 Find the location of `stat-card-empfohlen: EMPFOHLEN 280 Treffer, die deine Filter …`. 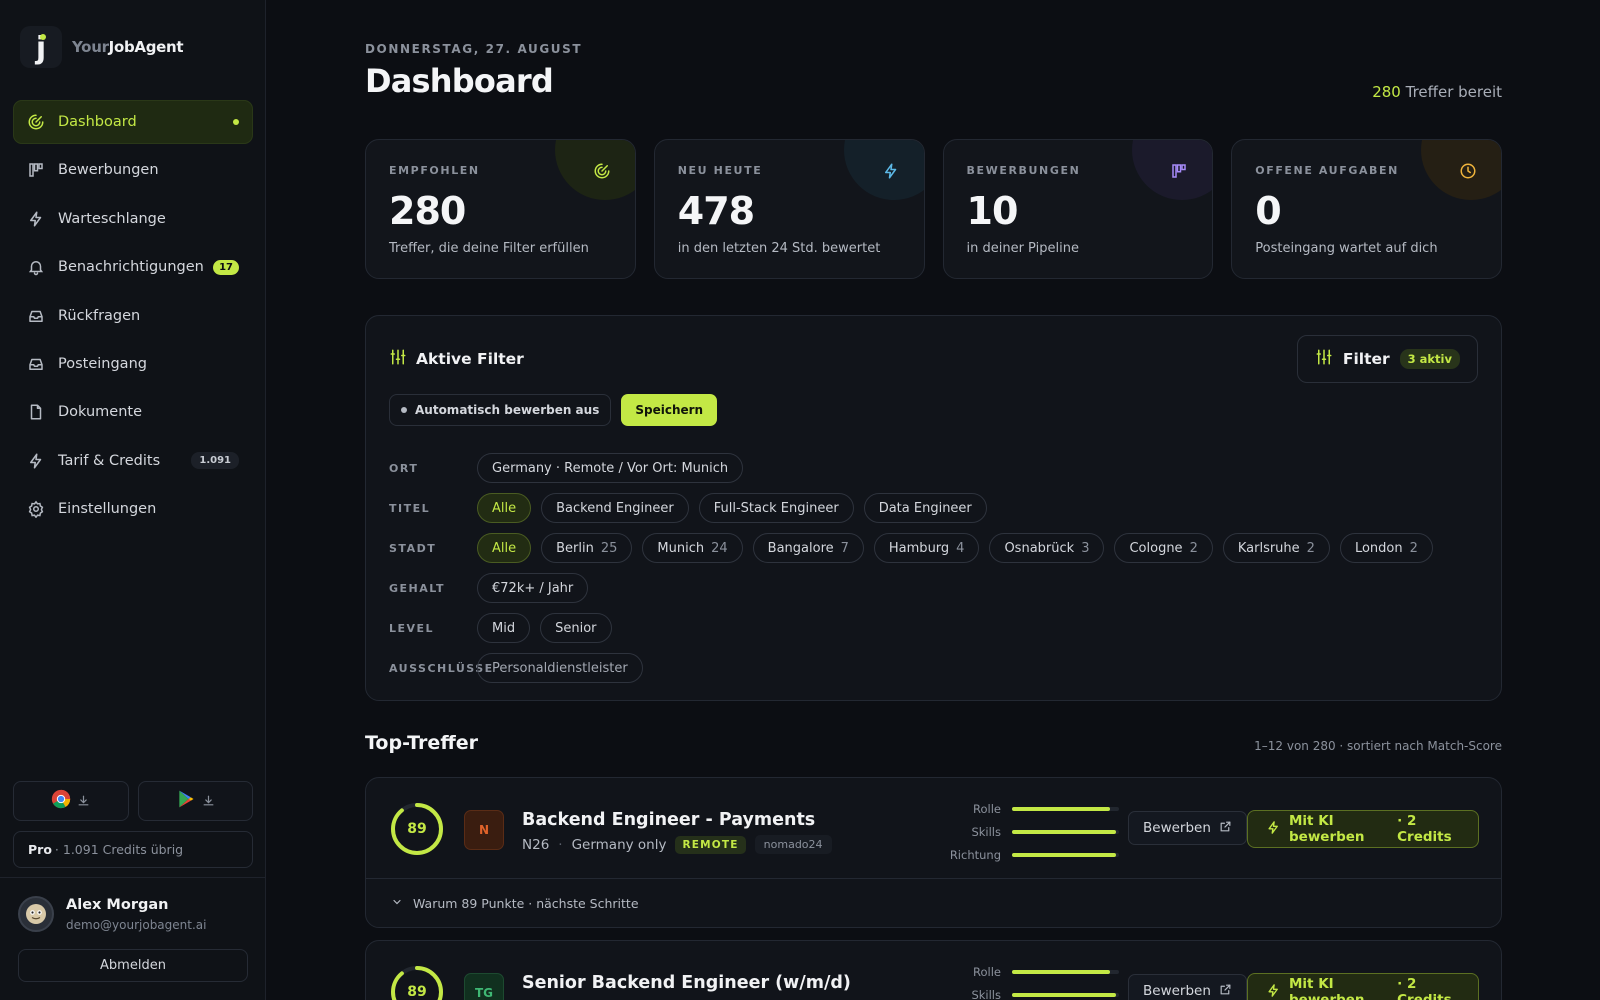

stat-card-empfohlen: EMPFOHLEN 280 Treffer, die deine Filter … is located at coordinates (500, 209).